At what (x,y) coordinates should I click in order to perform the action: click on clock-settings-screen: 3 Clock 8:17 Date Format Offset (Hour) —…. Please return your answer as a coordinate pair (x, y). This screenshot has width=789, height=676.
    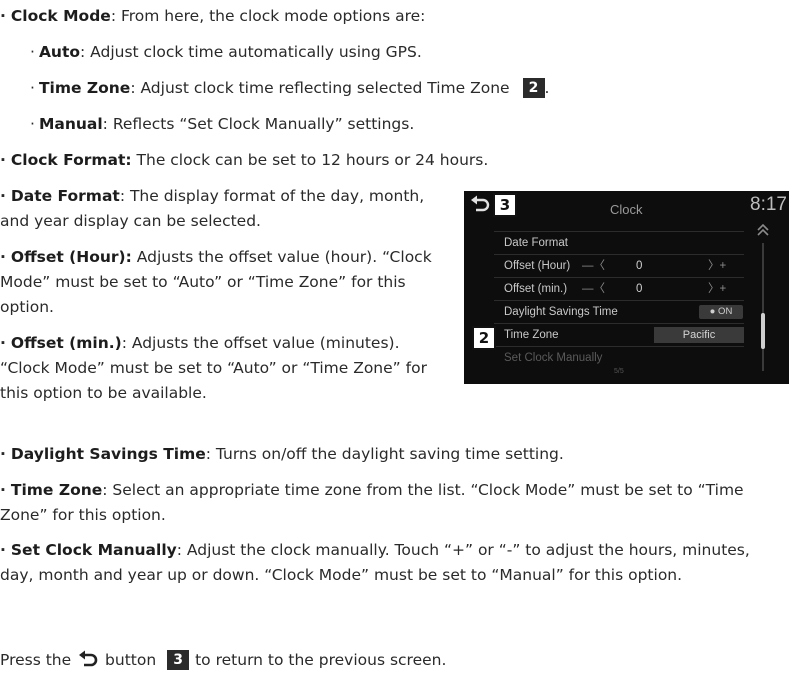
    Looking at the image, I should click on (626, 287).